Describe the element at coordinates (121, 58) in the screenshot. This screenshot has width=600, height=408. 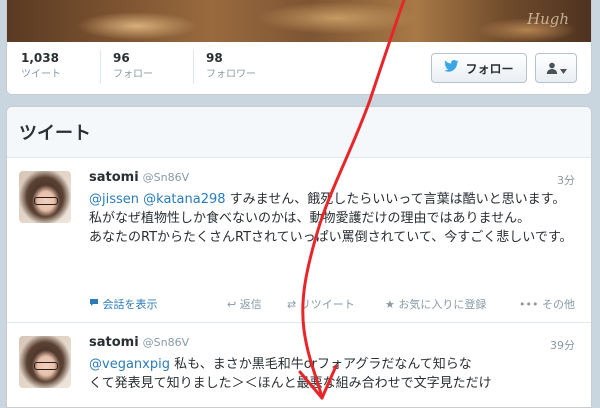
I see `stat-following-value: 96` at that location.